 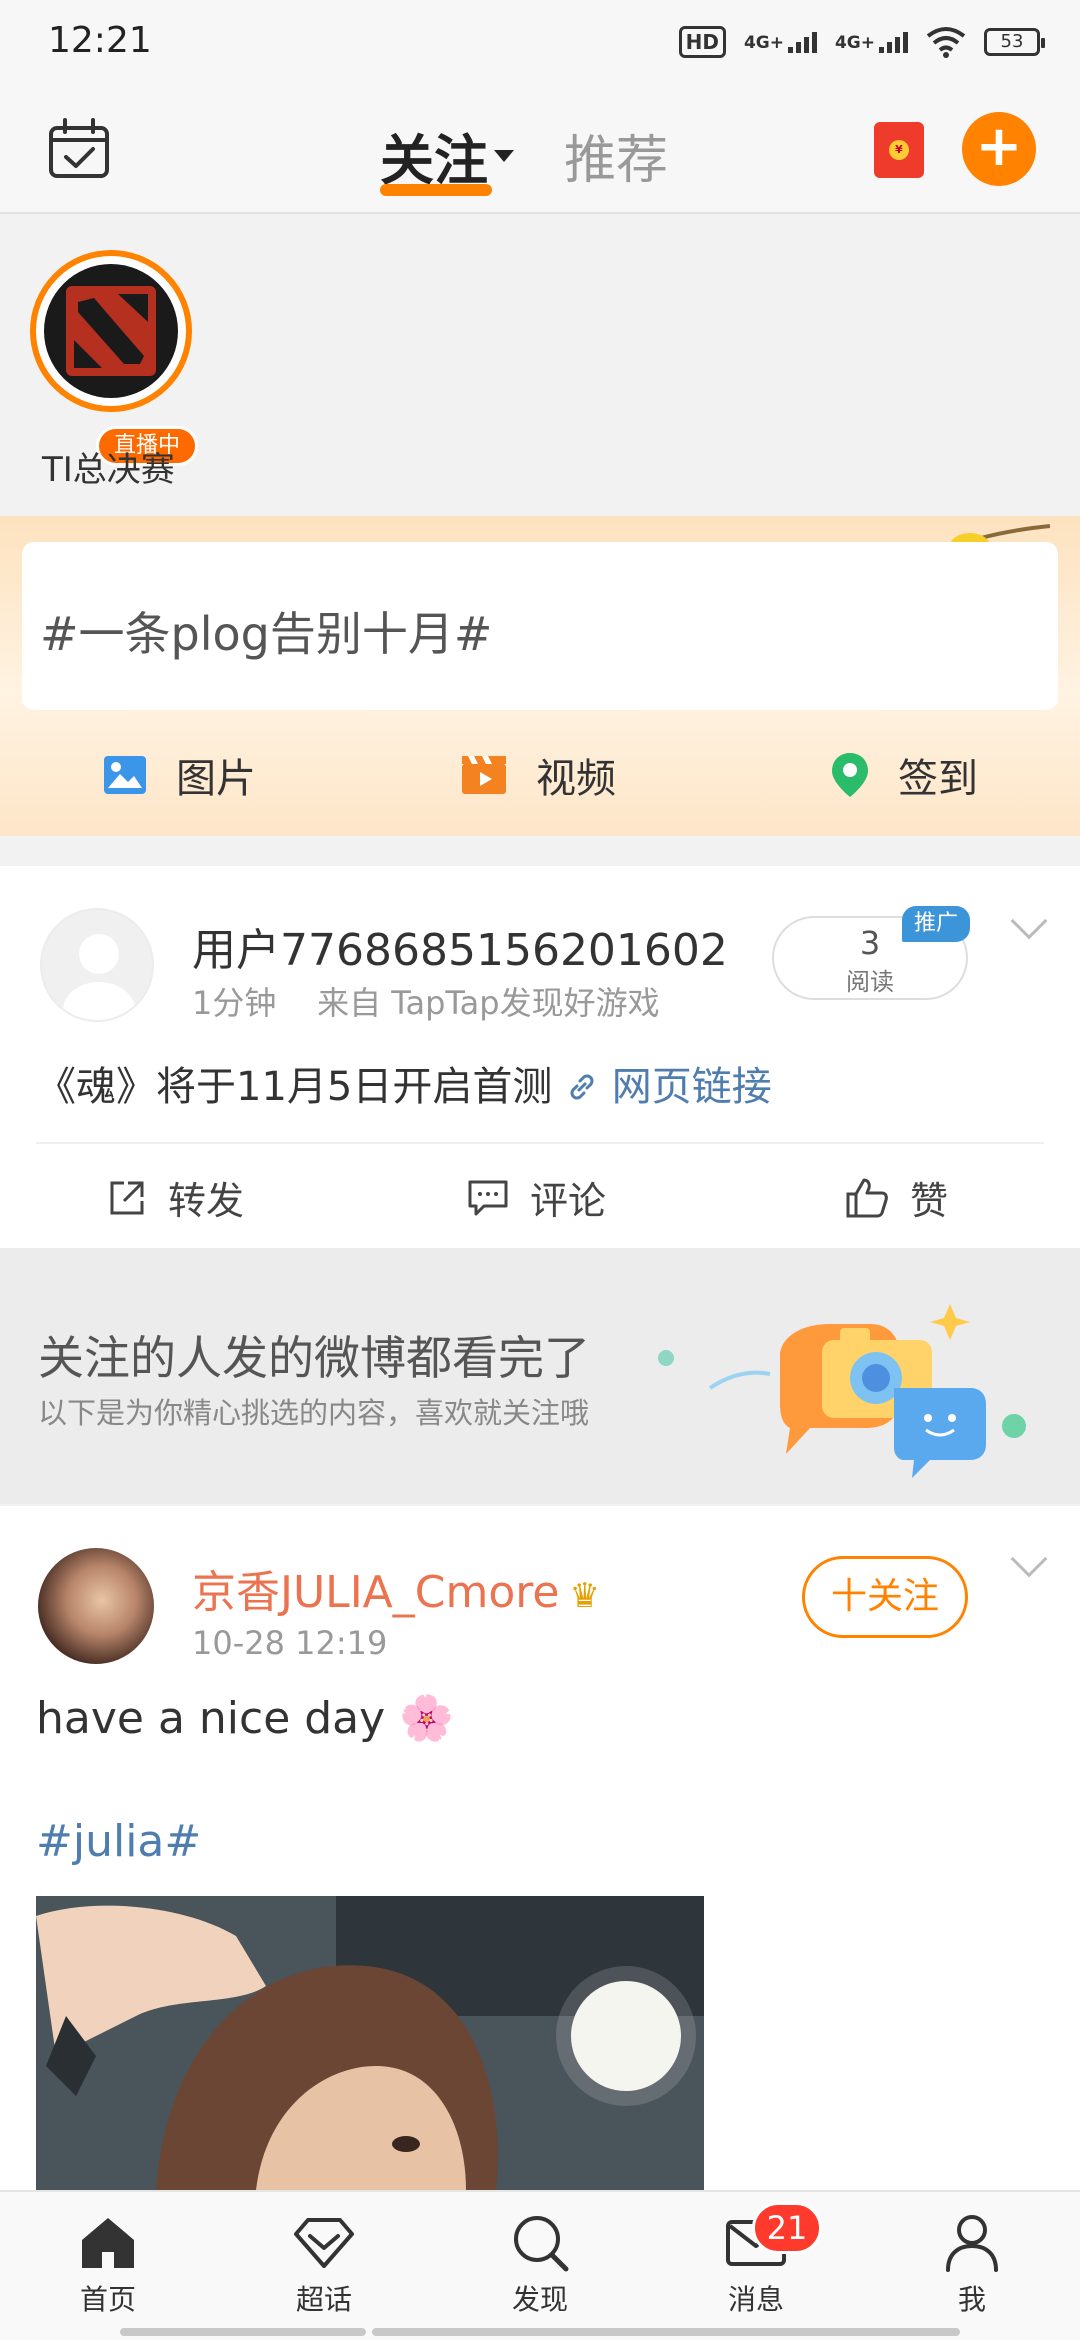 I want to click on post-meta: 1分钟 来自 TapTap发现好游戏, so click(x=426, y=1001).